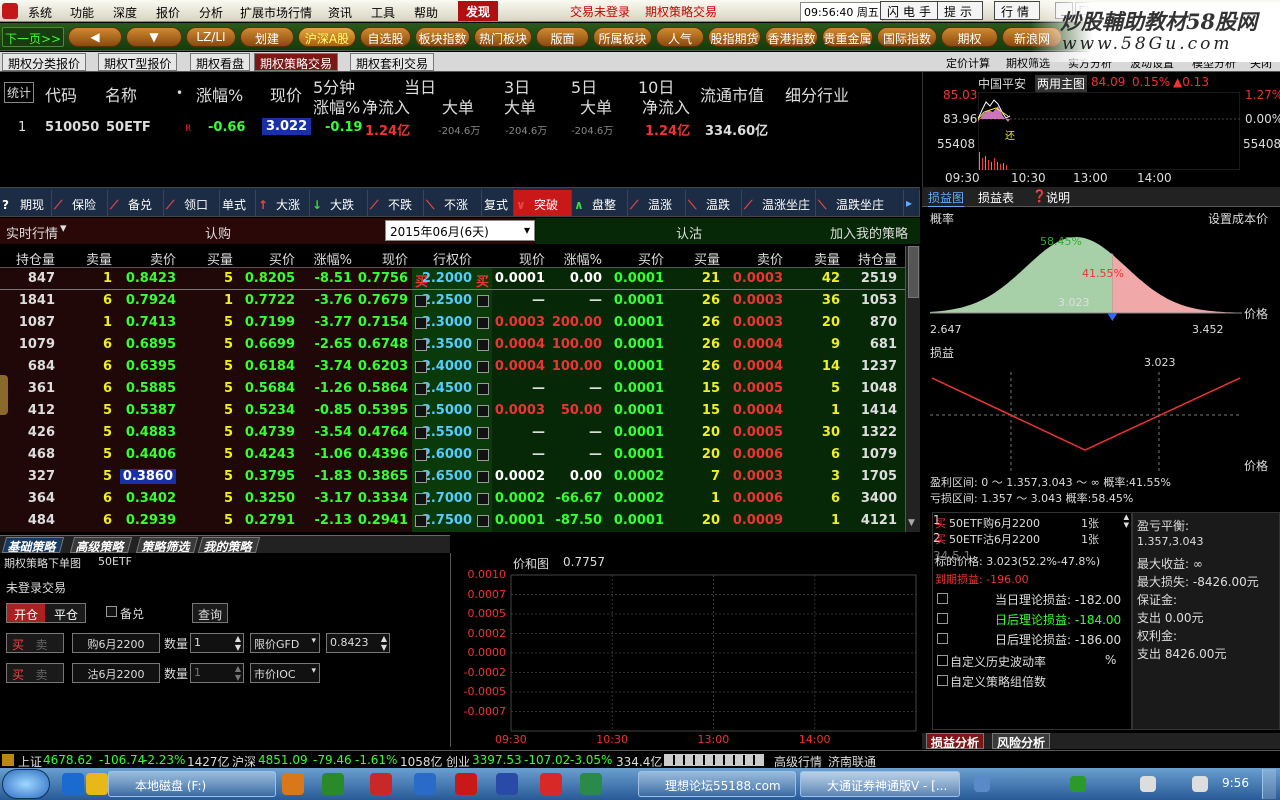 Image resolution: width=1280 pixels, height=800 pixels. What do you see at coordinates (969, 37) in the screenshot?
I see `toolbar-item-16: 期权` at bounding box center [969, 37].